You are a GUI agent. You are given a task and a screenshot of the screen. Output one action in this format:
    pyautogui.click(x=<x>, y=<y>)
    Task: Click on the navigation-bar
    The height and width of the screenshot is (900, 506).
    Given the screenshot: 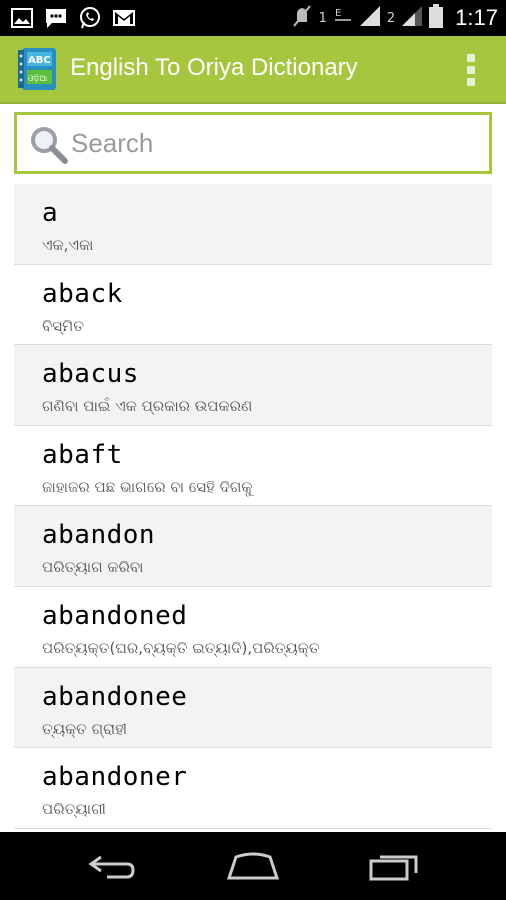 What is the action you would take?
    pyautogui.click(x=253, y=866)
    